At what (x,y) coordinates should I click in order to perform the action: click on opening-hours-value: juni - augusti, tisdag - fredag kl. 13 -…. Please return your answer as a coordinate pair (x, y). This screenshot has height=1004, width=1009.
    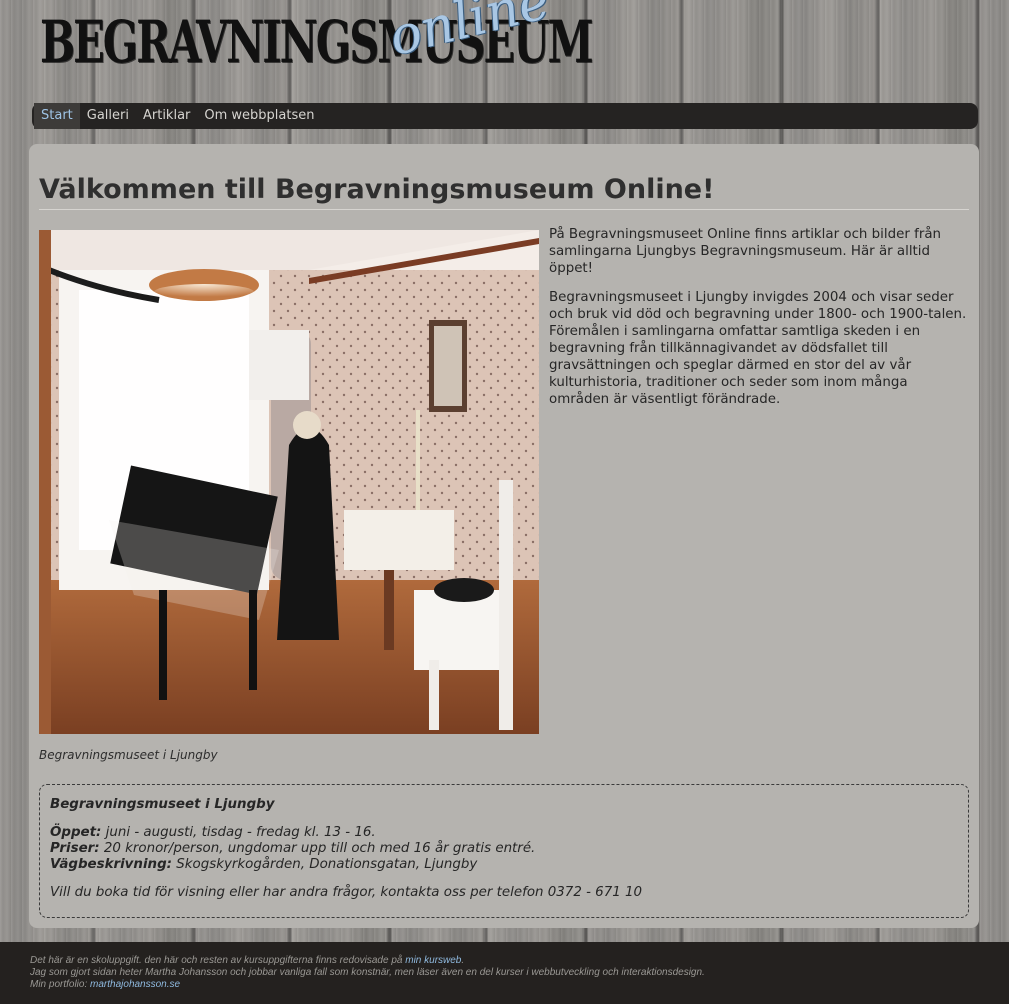
    Looking at the image, I should click on (240, 832).